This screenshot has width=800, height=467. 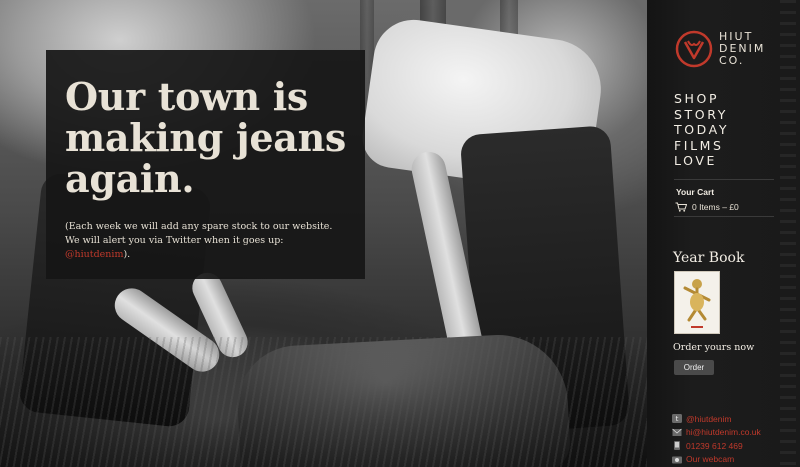 I want to click on yearbook-order-text: Order yours now, so click(x=714, y=347).